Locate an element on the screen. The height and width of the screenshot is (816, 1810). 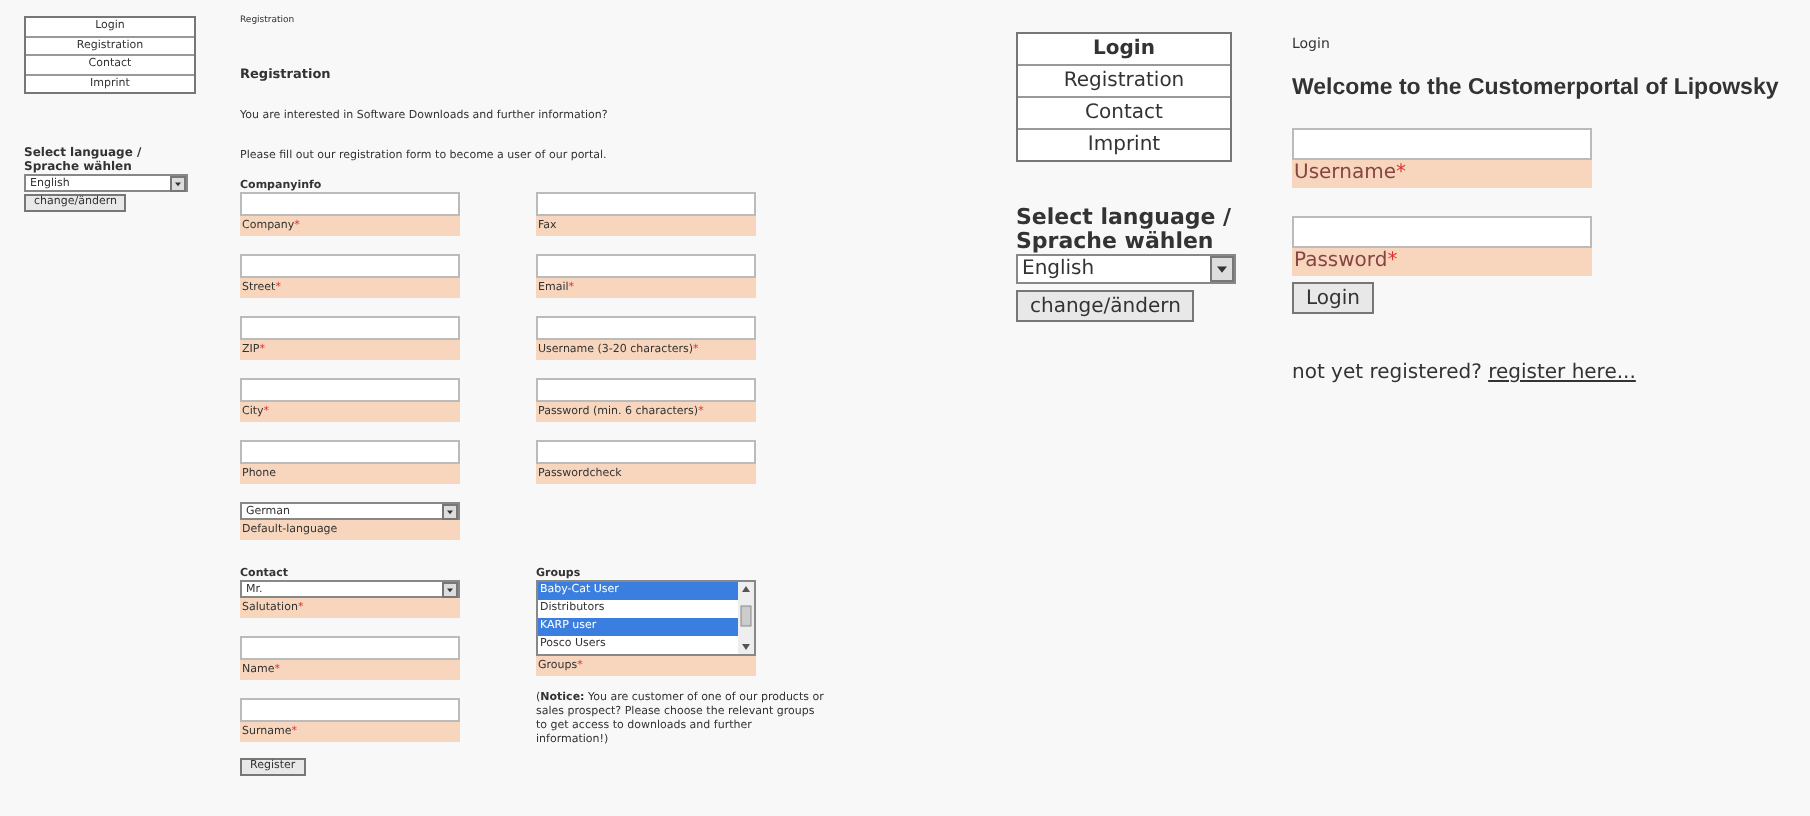
nav-link: Contact is located at coordinates (1124, 114).